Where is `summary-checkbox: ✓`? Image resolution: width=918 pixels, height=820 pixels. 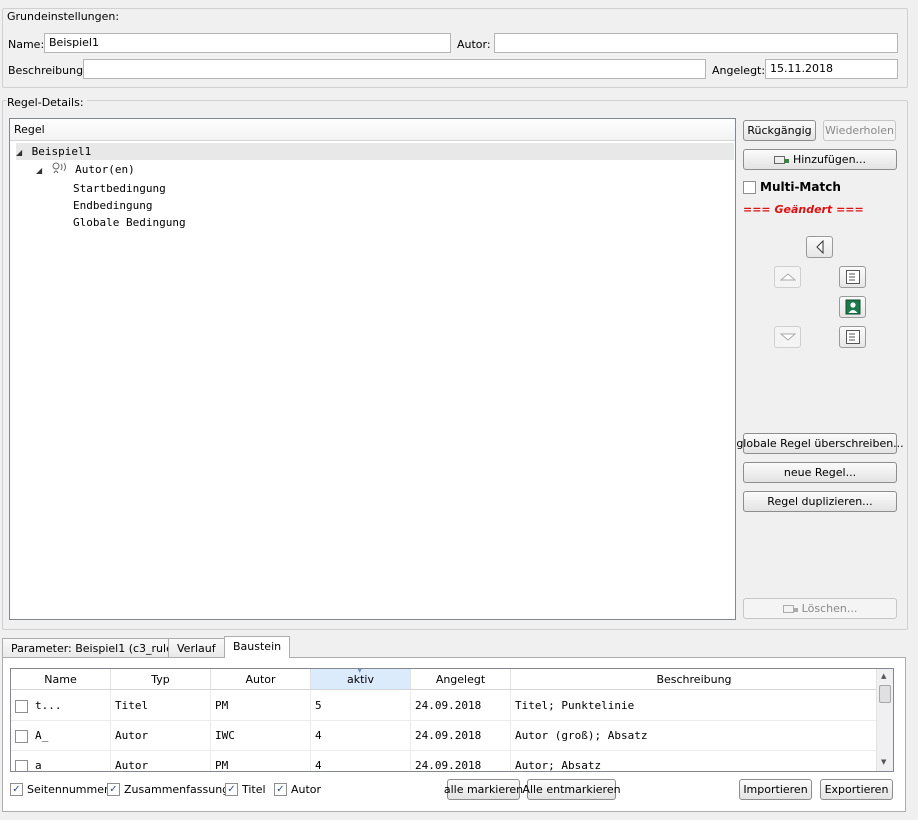
summary-checkbox: ✓ is located at coordinates (113, 789).